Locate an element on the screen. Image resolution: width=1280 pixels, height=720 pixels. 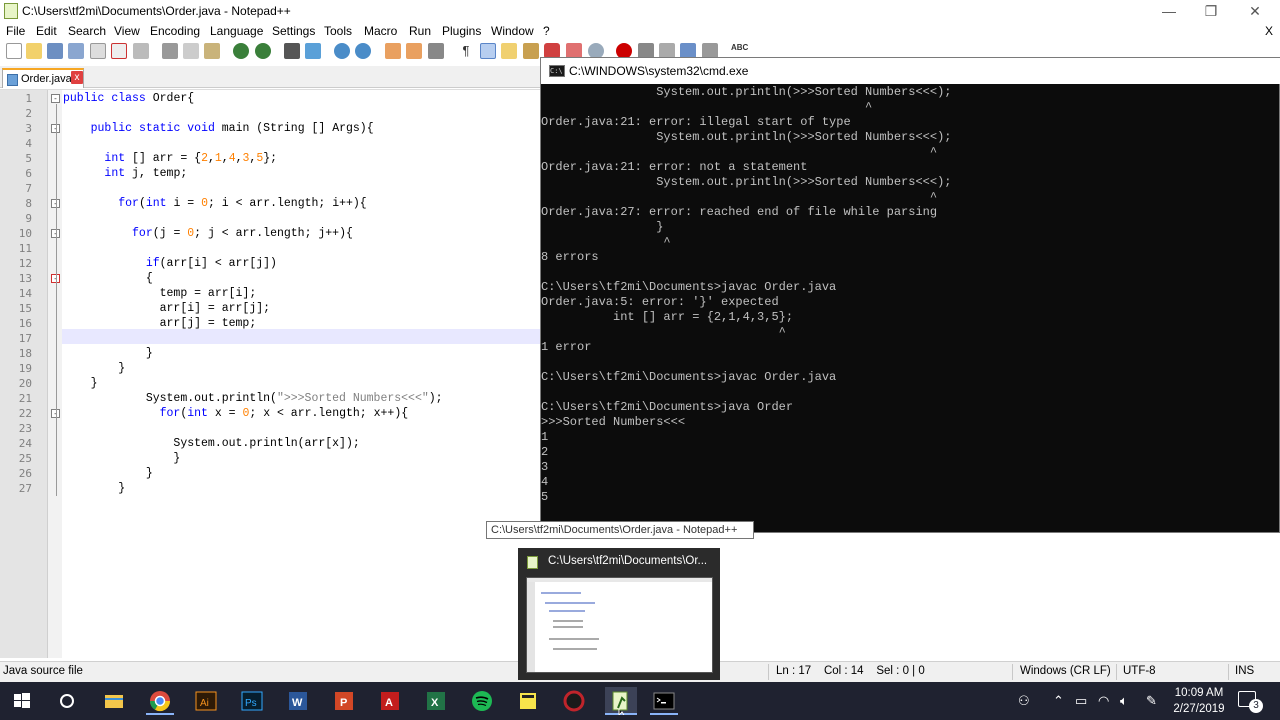
code-line: { is located at coordinates (108, 278).